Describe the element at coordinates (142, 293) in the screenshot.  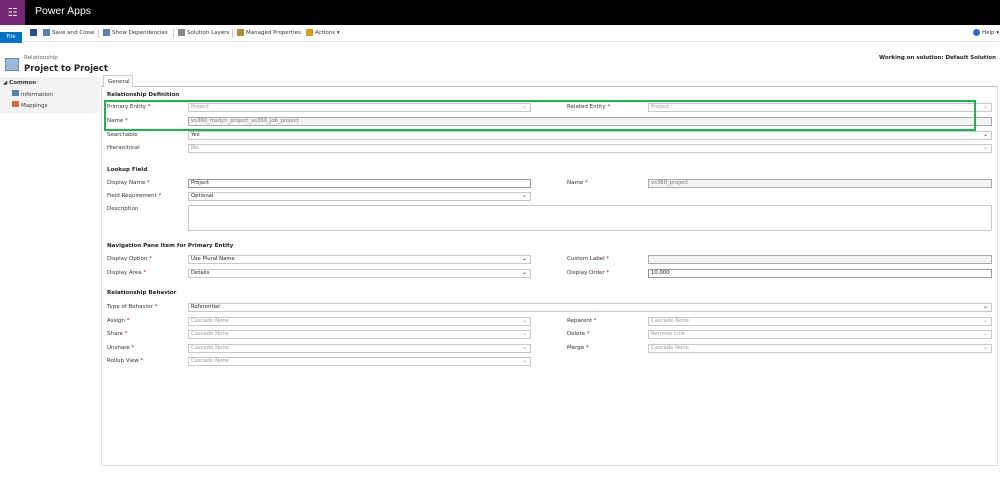
I see `section-title: Relationship Behavior` at that location.